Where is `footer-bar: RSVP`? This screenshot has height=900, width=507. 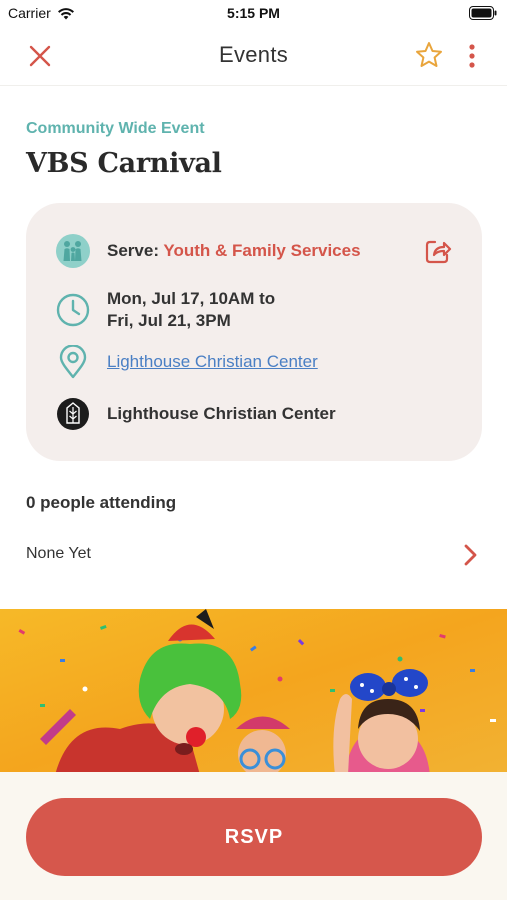
footer-bar: RSVP is located at coordinates (253, 836).